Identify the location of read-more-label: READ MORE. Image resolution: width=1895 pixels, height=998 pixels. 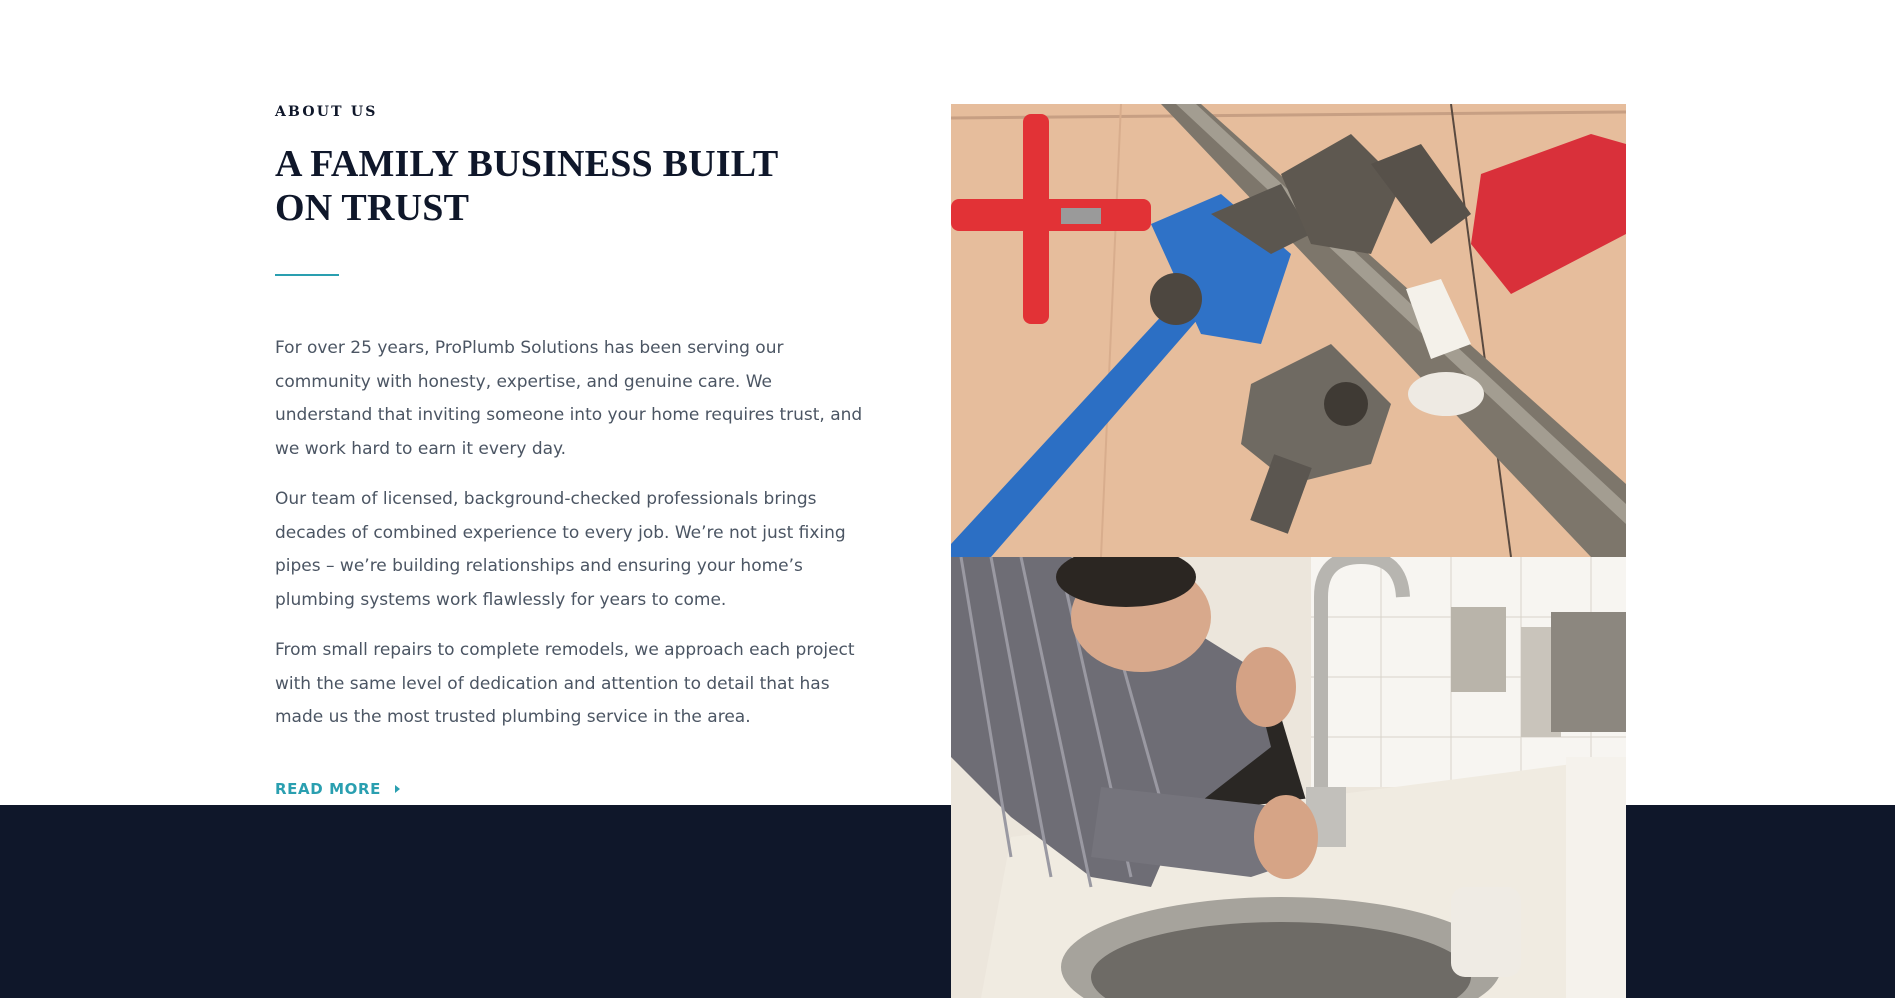
(328, 789).